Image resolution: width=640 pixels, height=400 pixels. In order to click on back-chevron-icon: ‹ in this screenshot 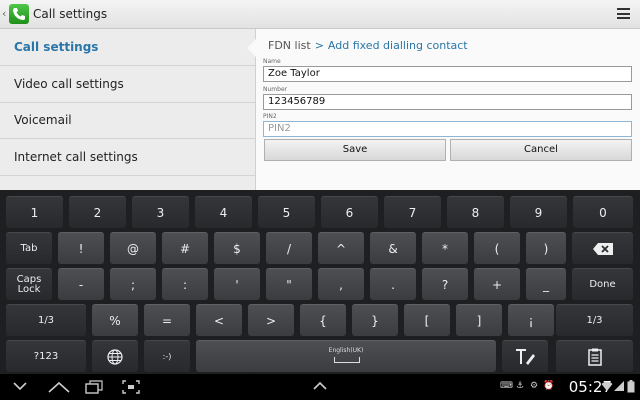, I will do `click(4, 13)`.